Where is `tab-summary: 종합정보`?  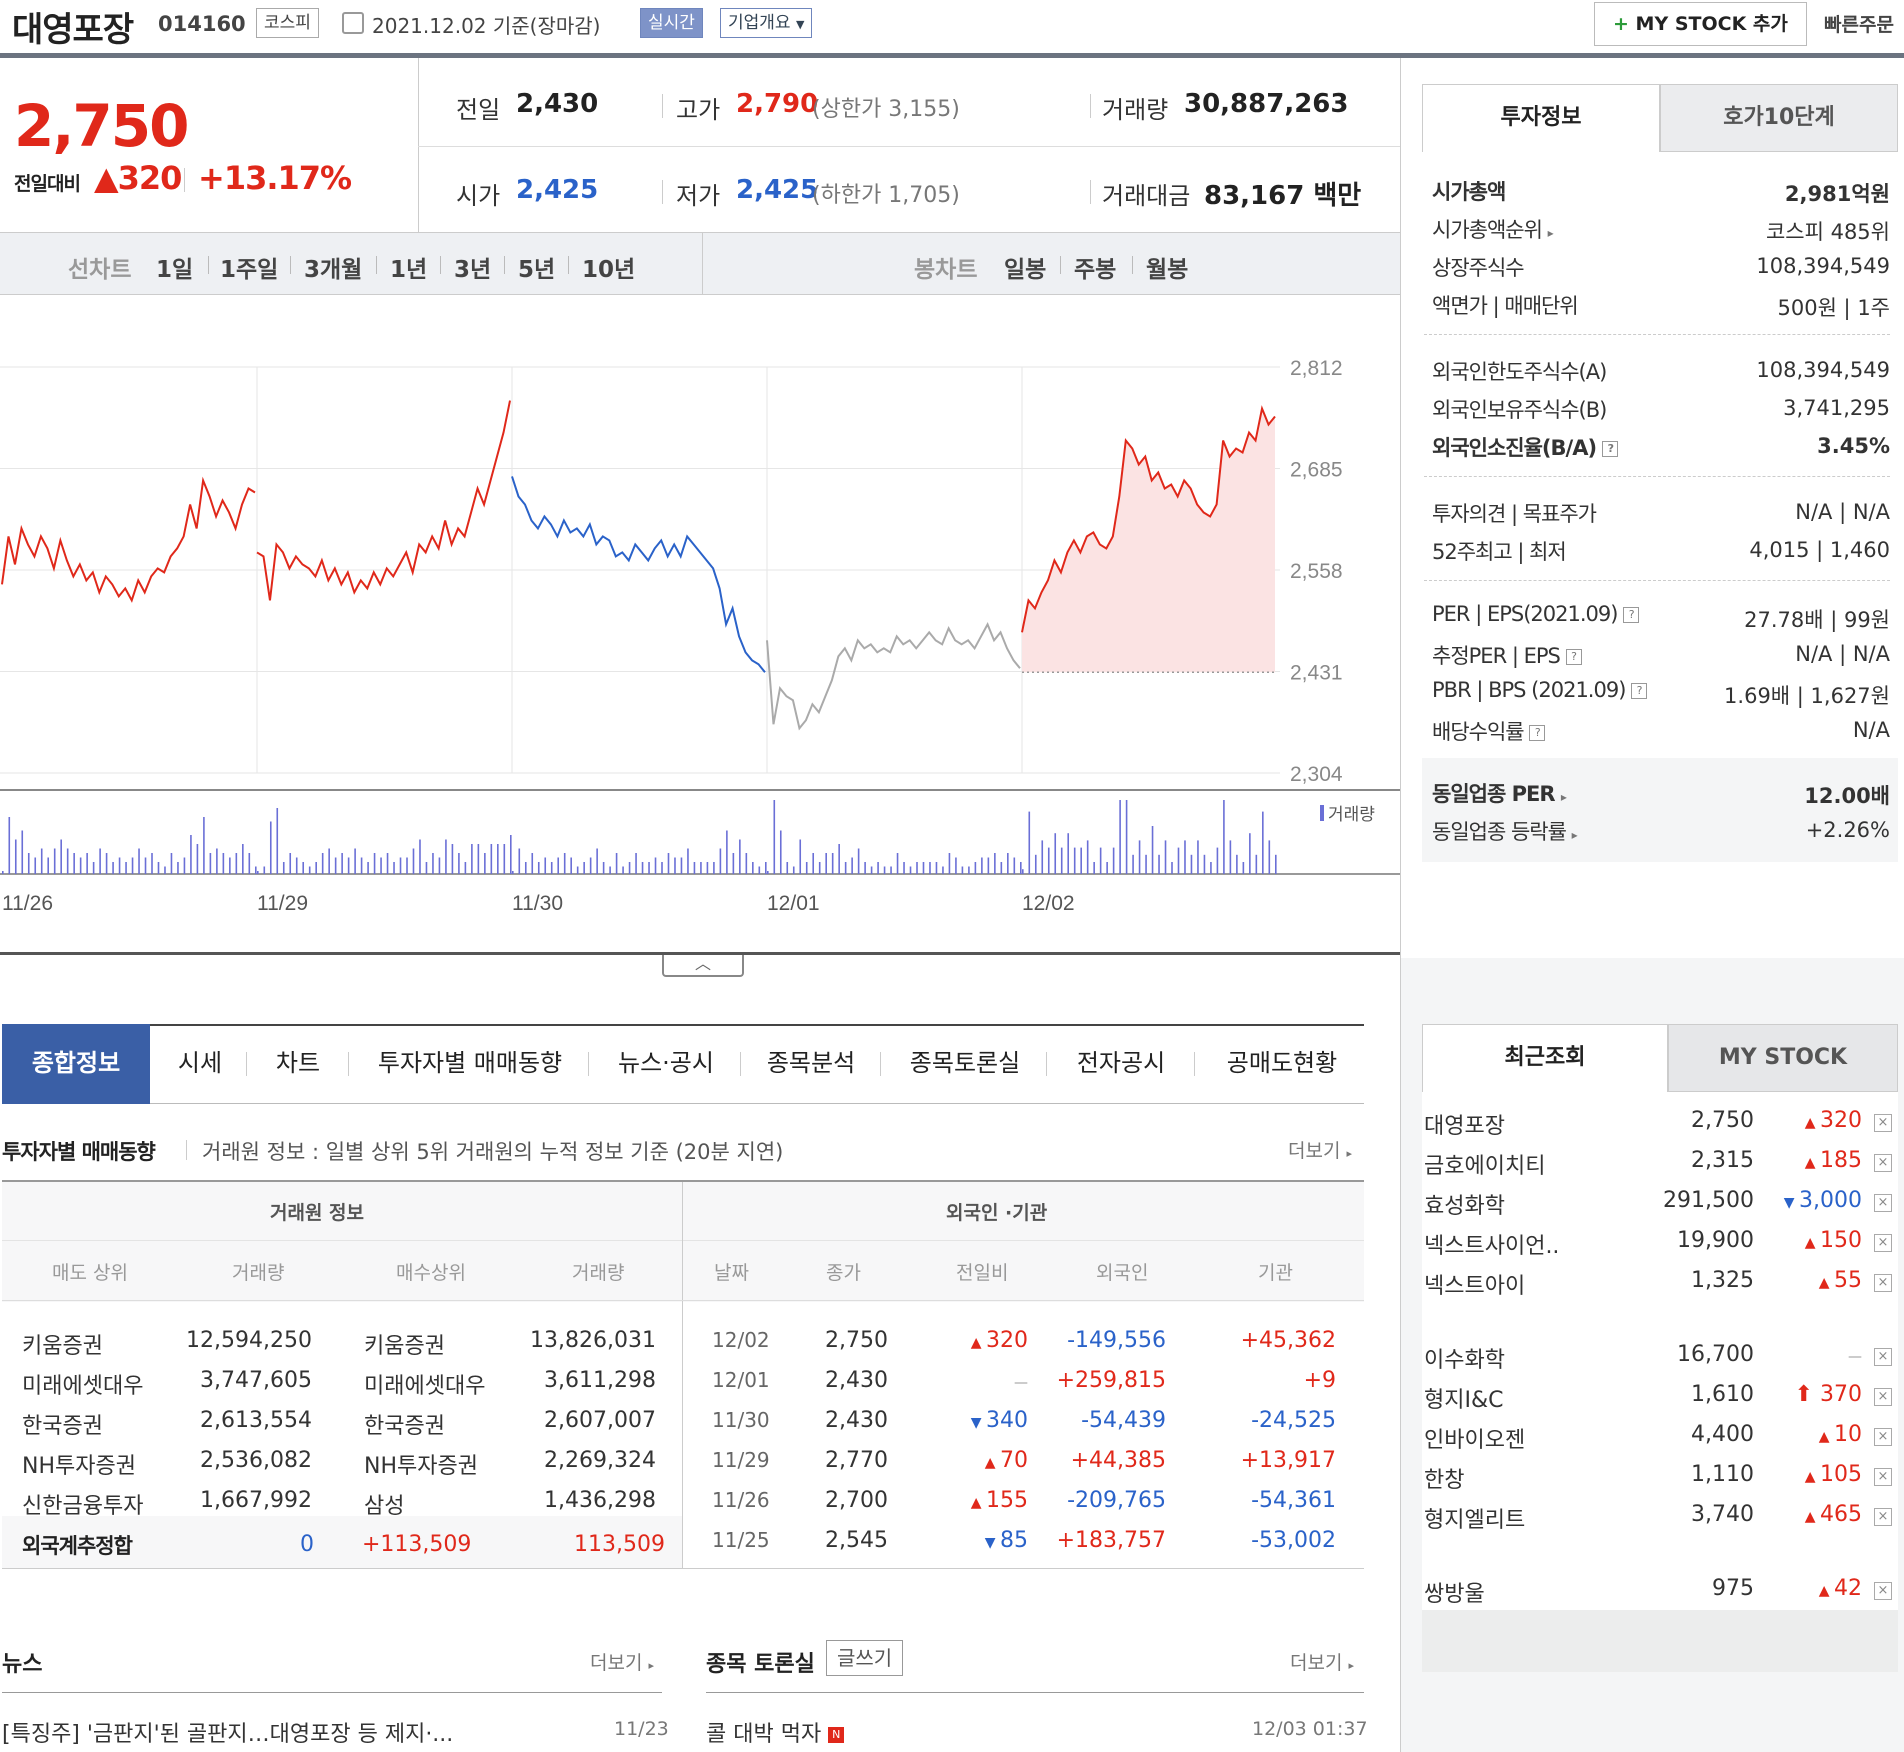
tab-summary: 종합정보 is located at coordinates (76, 1064).